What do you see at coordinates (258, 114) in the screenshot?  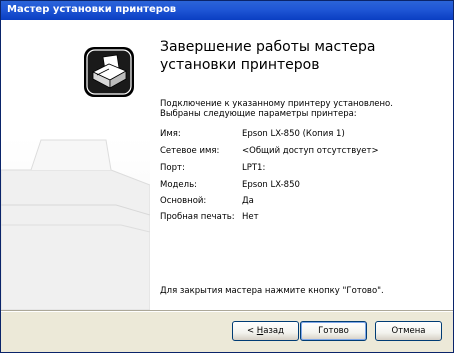 I see `intro-line-2: Выбраны следующие параметры принтера:` at bounding box center [258, 114].